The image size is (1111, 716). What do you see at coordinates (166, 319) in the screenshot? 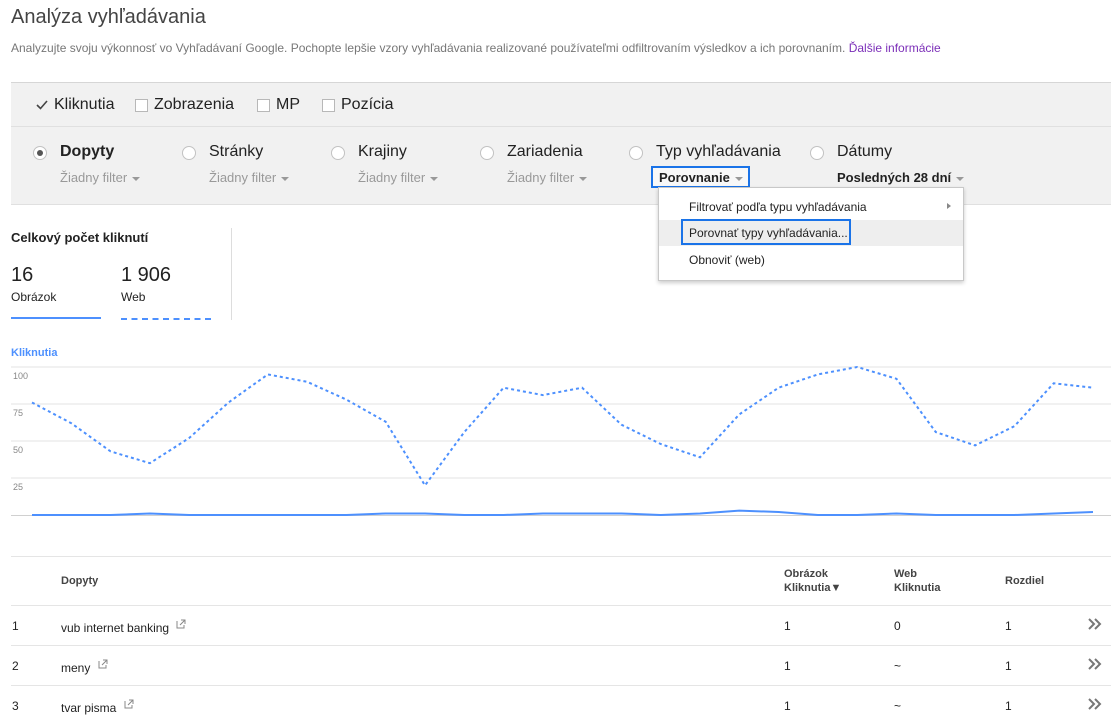
I see `legend-dashed-line` at bounding box center [166, 319].